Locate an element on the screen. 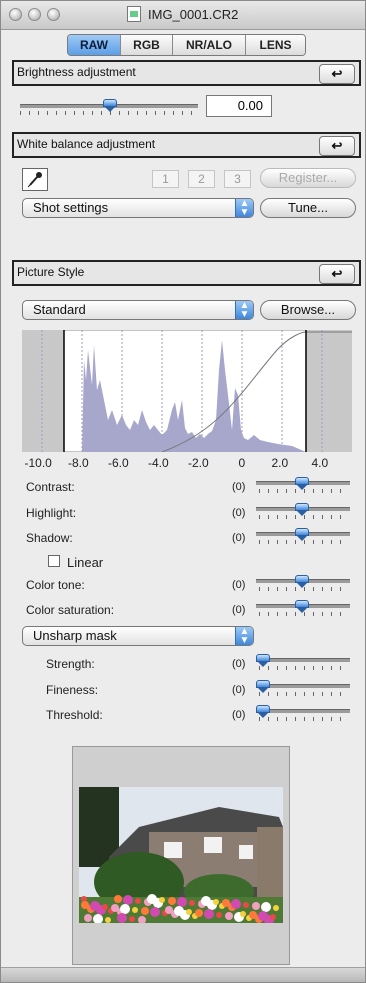  picture-style-header: Picture Style ↩ is located at coordinates (186, 273).